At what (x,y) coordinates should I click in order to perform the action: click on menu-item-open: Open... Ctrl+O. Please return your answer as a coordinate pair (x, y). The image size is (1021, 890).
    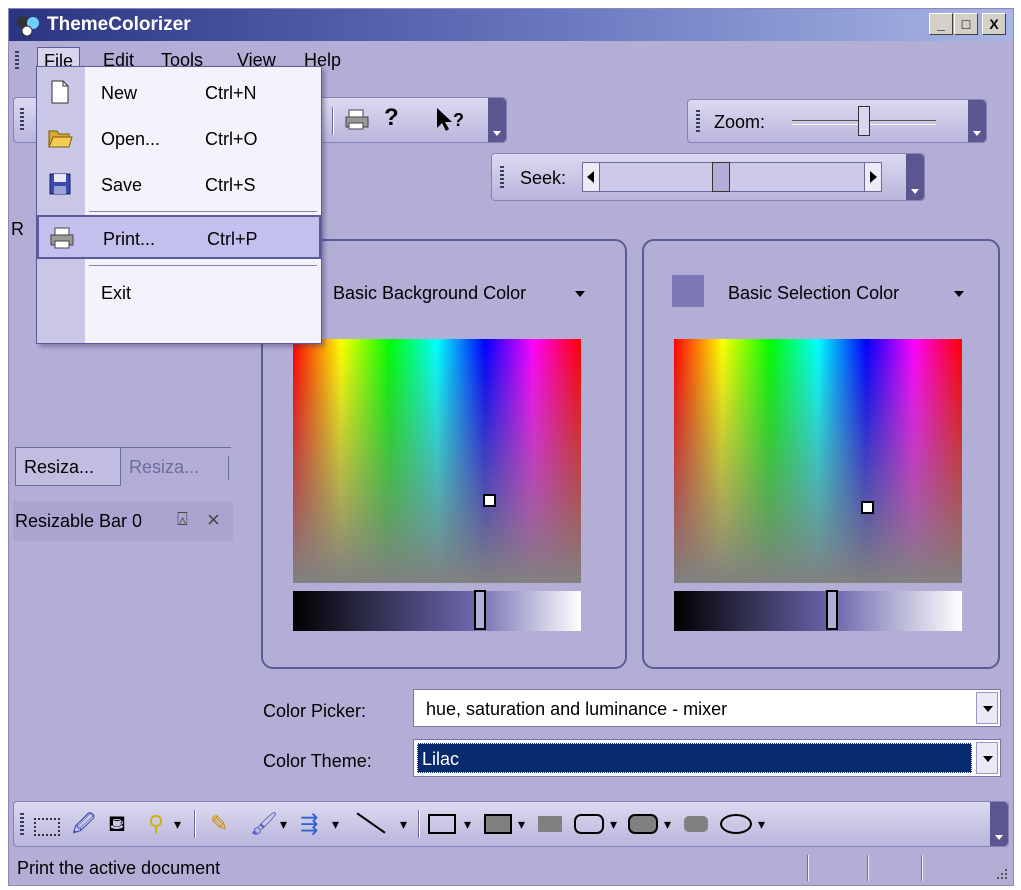
    Looking at the image, I should click on (179, 139).